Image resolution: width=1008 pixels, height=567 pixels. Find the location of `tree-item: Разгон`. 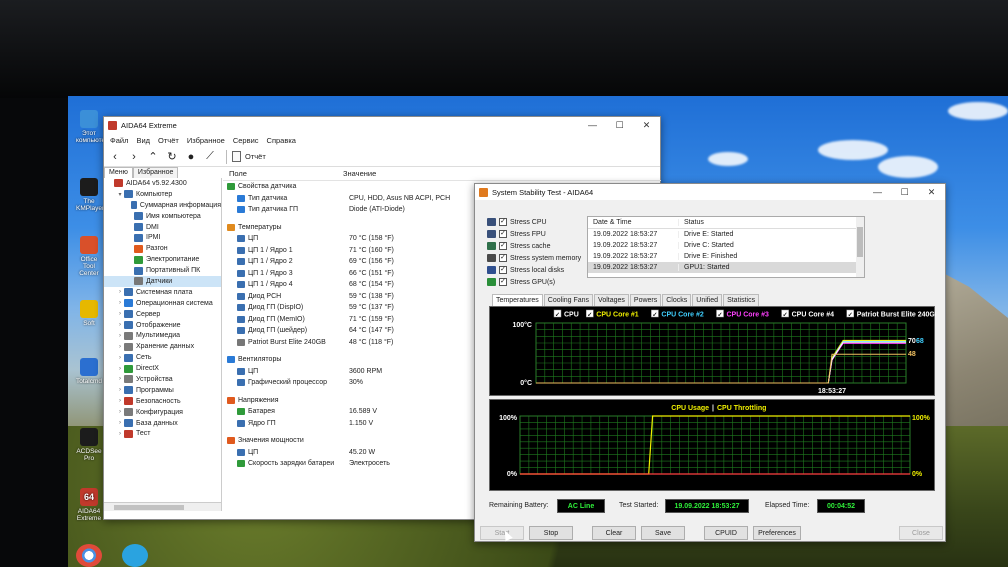

tree-item: Разгон is located at coordinates (162, 248).